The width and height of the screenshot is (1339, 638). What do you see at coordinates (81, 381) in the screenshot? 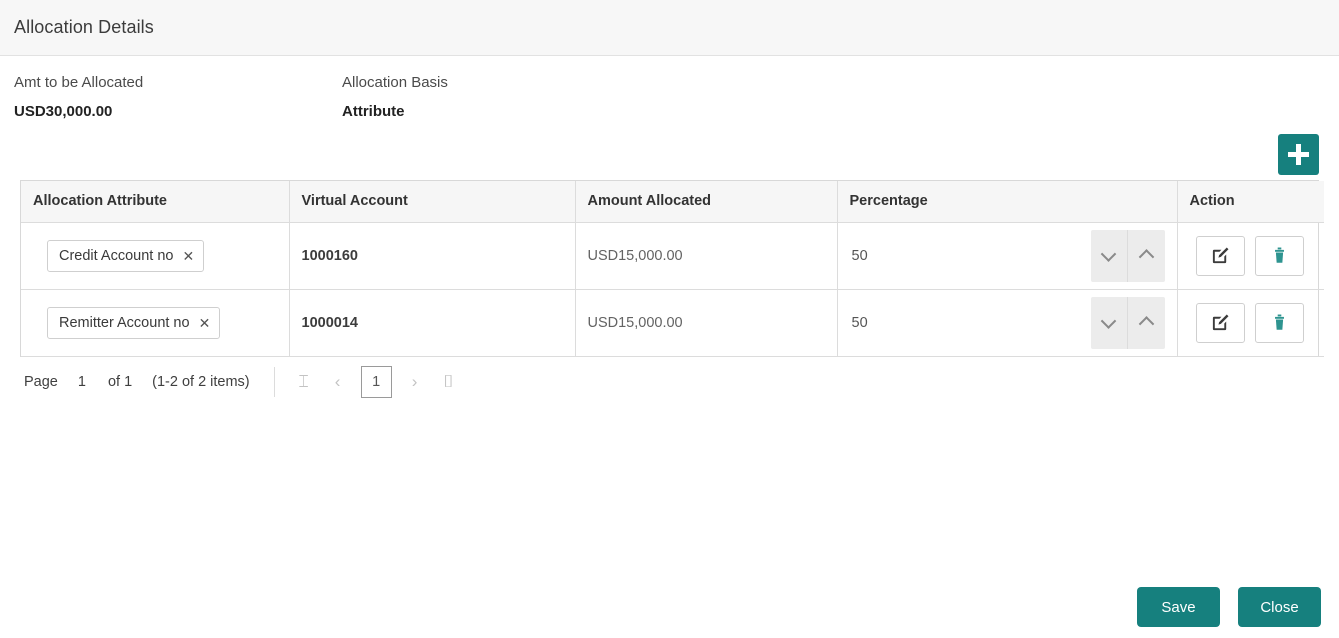
I see `pagination-page-number: 1` at bounding box center [81, 381].